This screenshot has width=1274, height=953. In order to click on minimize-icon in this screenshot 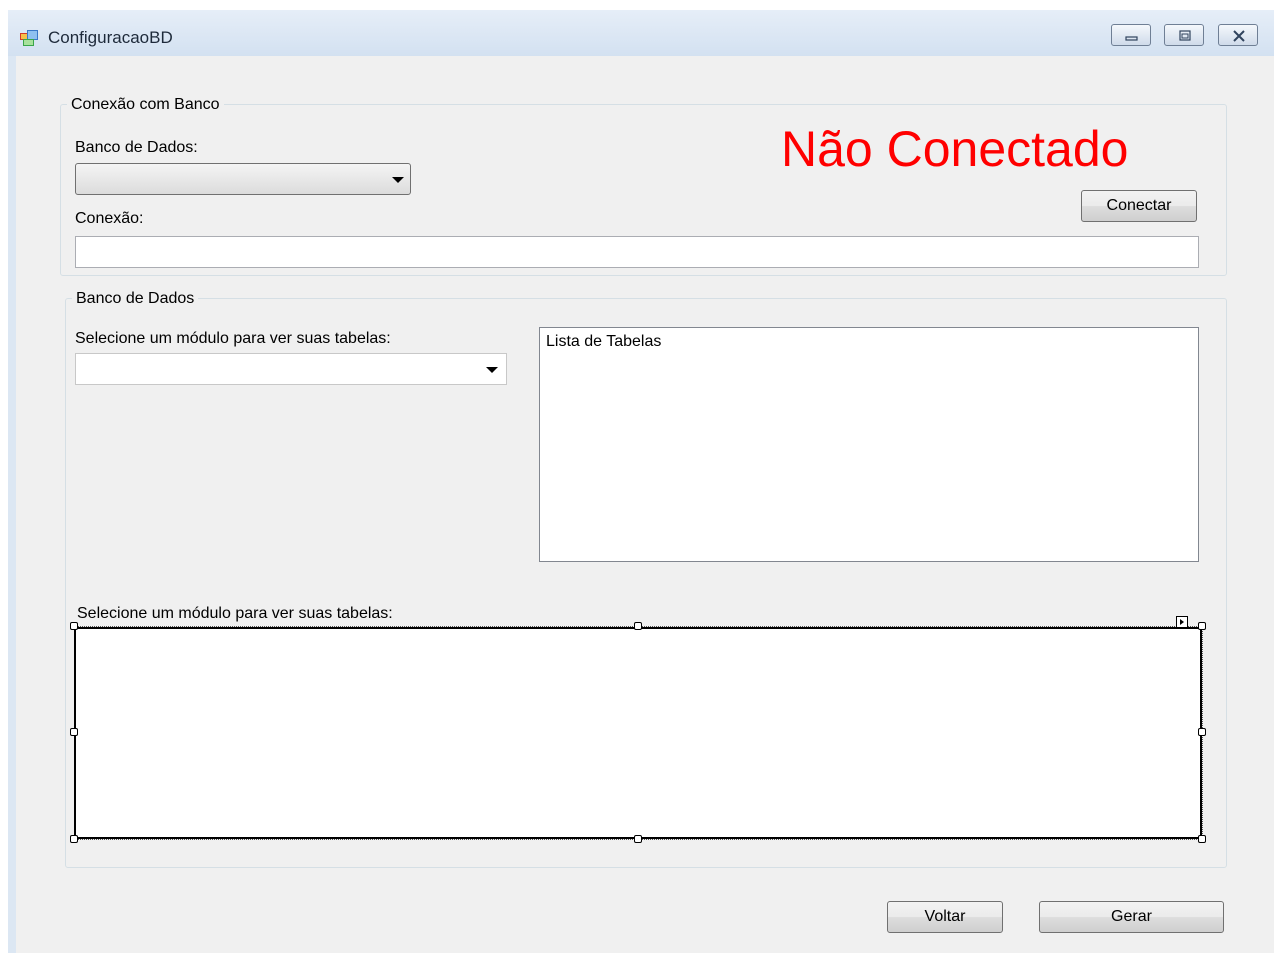, I will do `click(1131, 38)`.